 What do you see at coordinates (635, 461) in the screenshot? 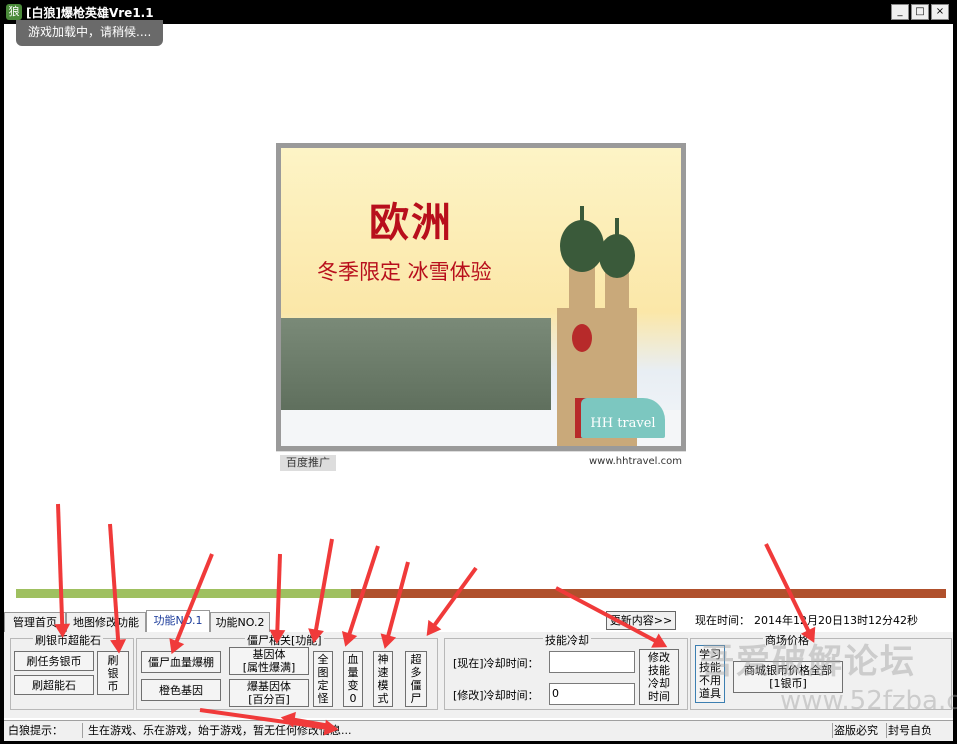
I see `ad-url: www.hhtravel.com` at bounding box center [635, 461].